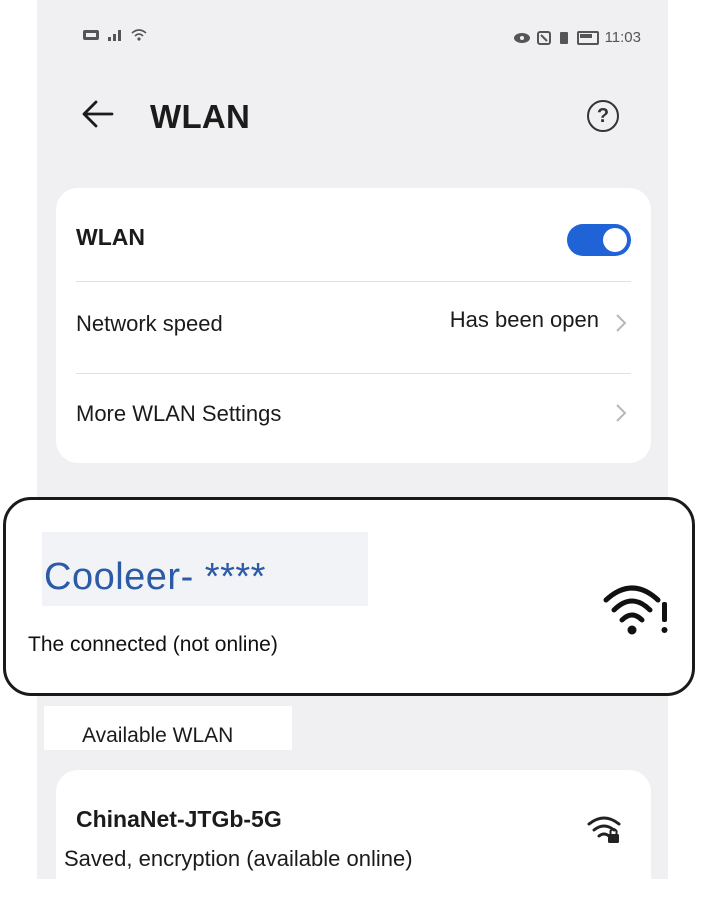  Describe the element at coordinates (543, 37) in the screenshot. I see `nfc-icon` at that location.